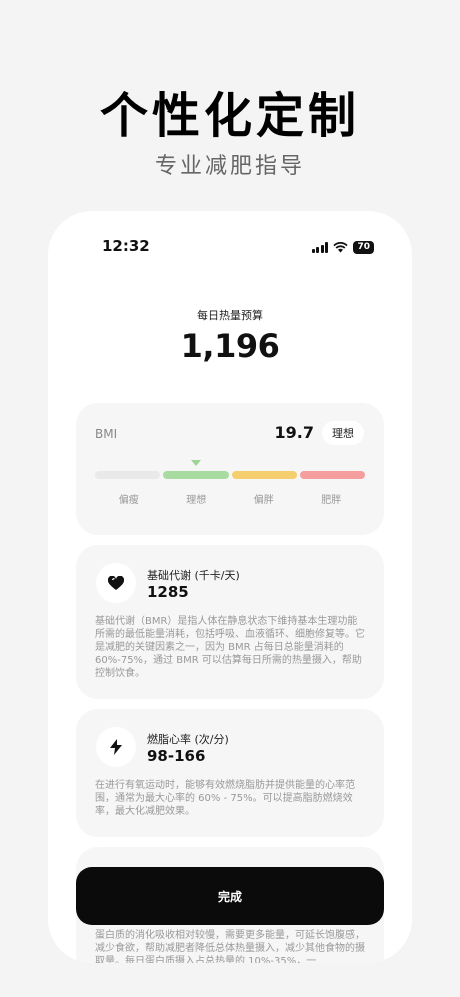  I want to click on wifi-icon, so click(341, 247).